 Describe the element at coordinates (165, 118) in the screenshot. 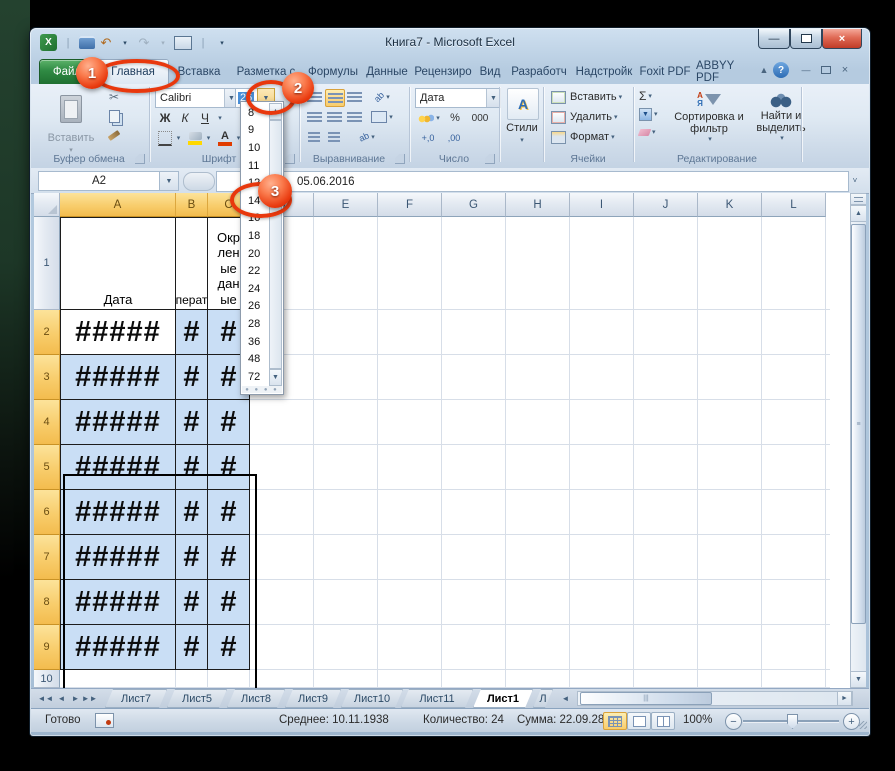

I see `bold-button: Ж` at that location.